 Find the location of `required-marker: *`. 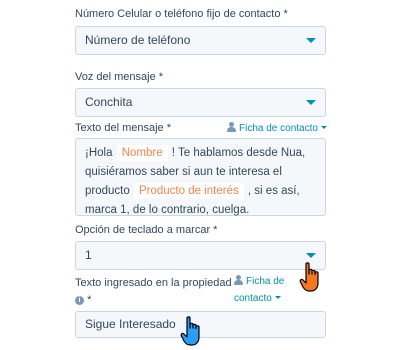

required-marker: * is located at coordinates (89, 300).